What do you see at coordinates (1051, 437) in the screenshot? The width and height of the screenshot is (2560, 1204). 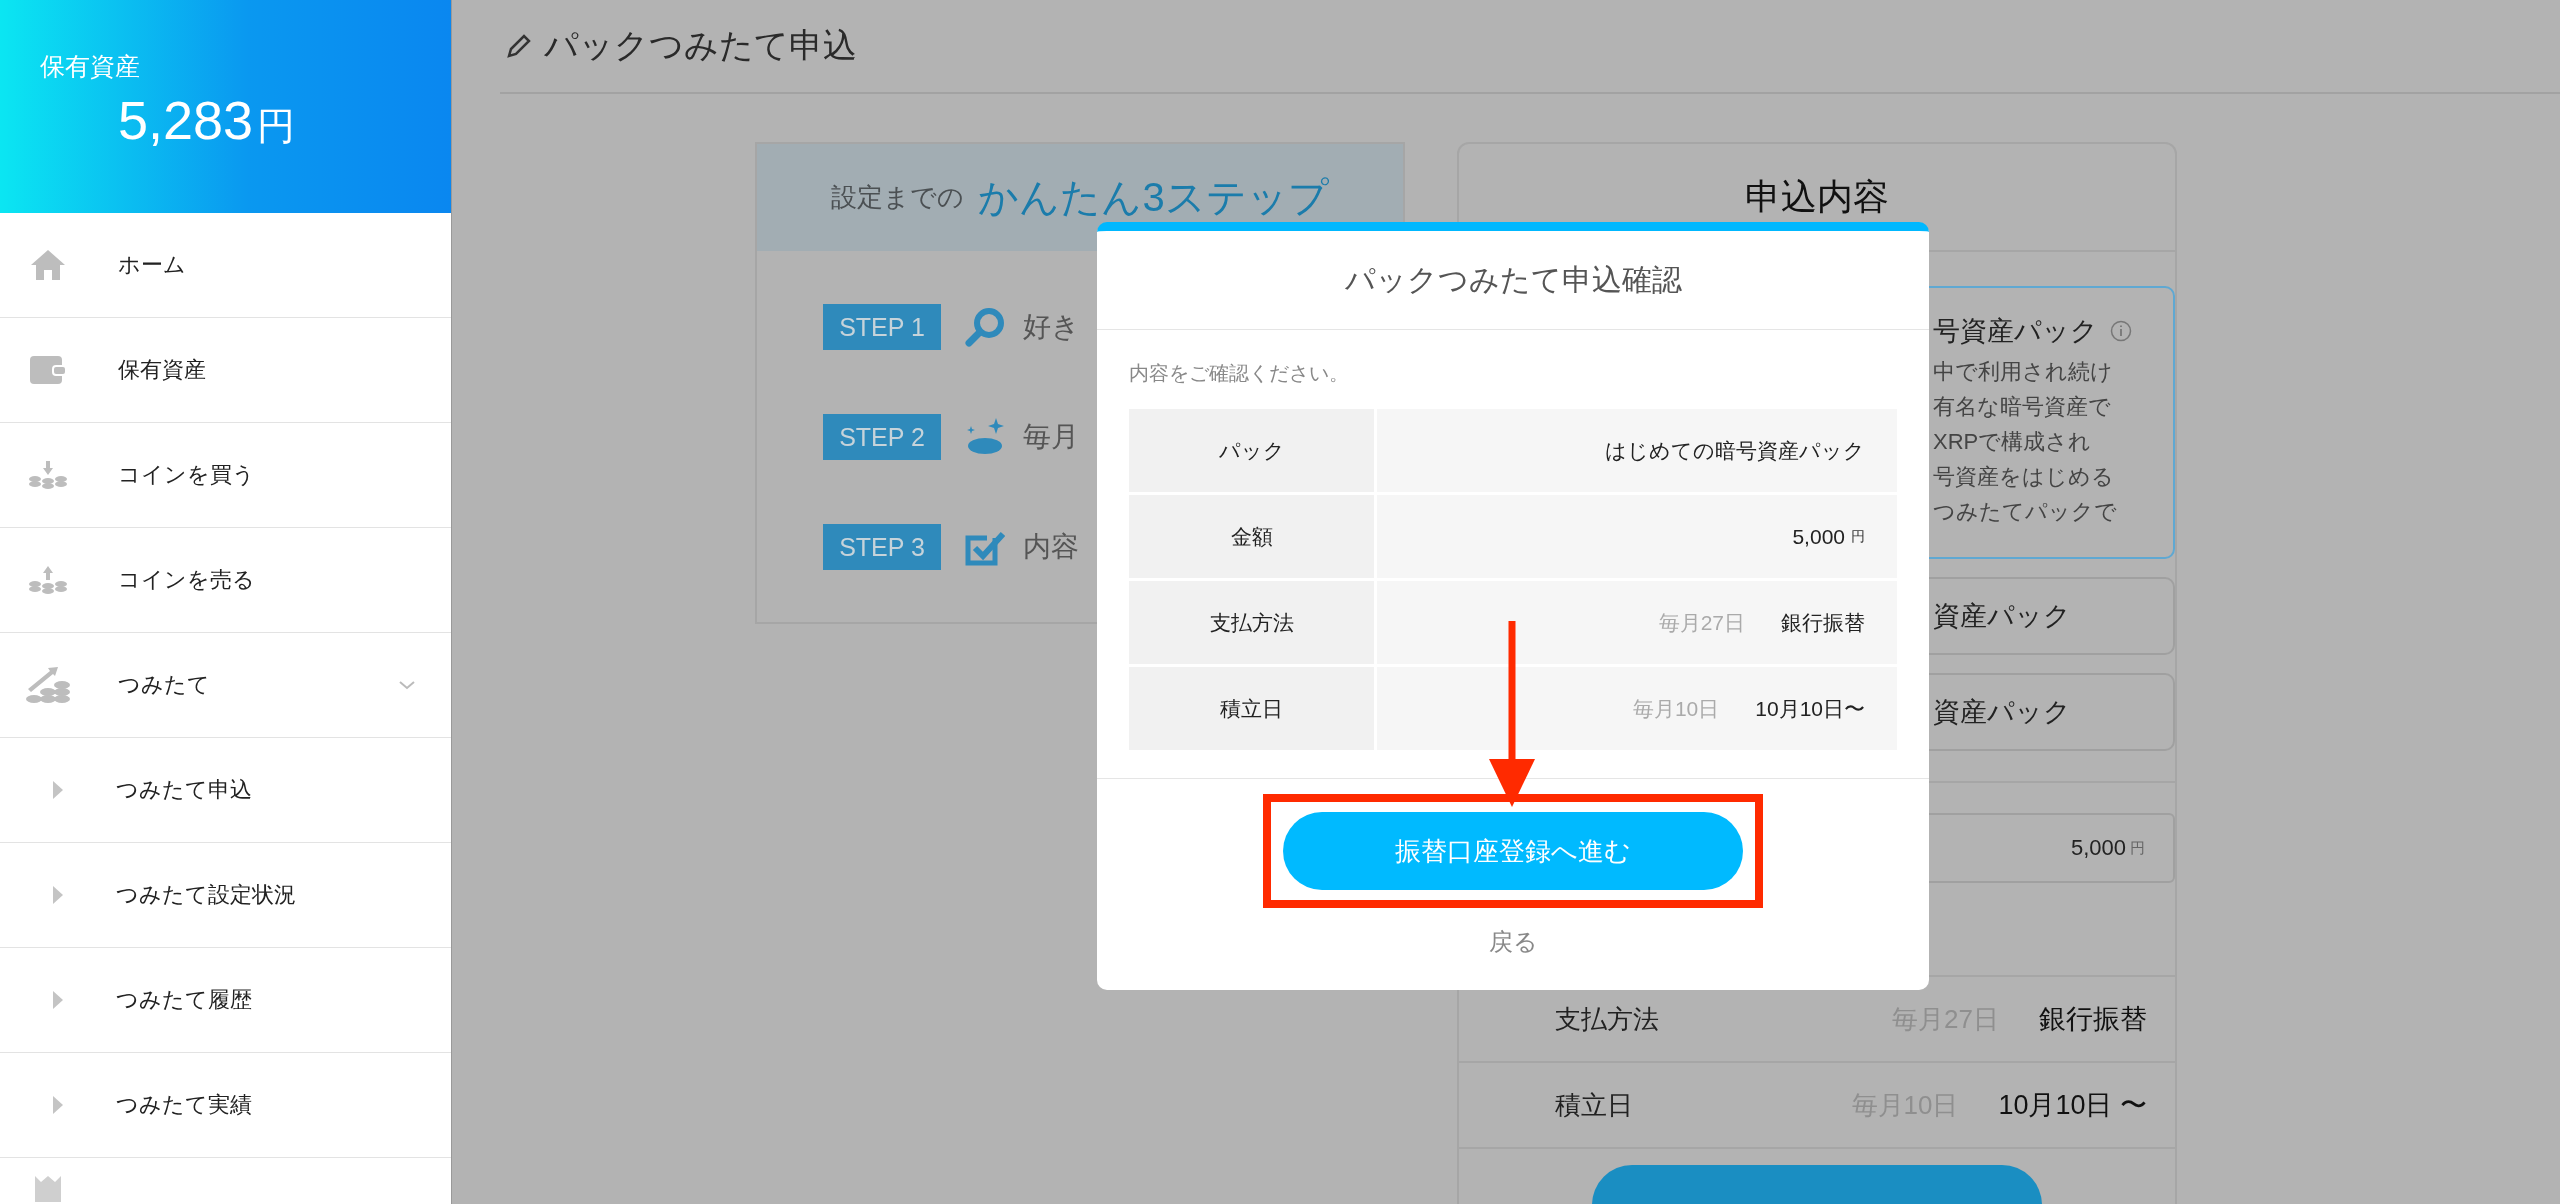 I see `step-text: 毎月` at bounding box center [1051, 437].